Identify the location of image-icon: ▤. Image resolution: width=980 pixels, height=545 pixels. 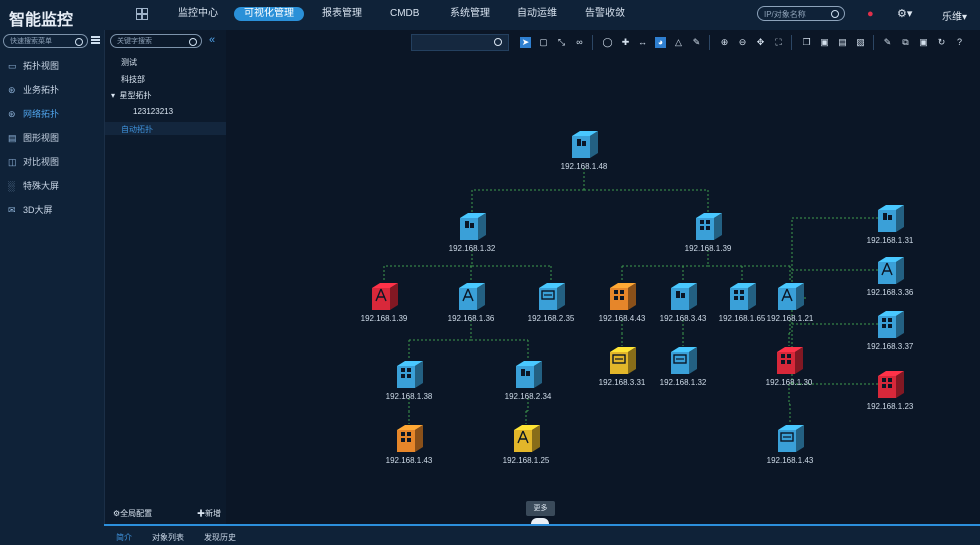
(12, 138).